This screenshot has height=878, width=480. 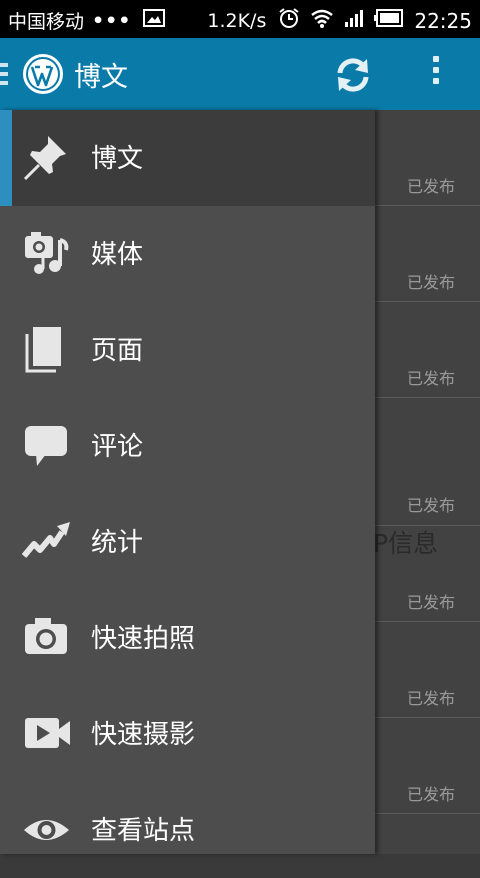 What do you see at coordinates (143, 831) in the screenshot?
I see `drawer-item-label: 查看站点` at bounding box center [143, 831].